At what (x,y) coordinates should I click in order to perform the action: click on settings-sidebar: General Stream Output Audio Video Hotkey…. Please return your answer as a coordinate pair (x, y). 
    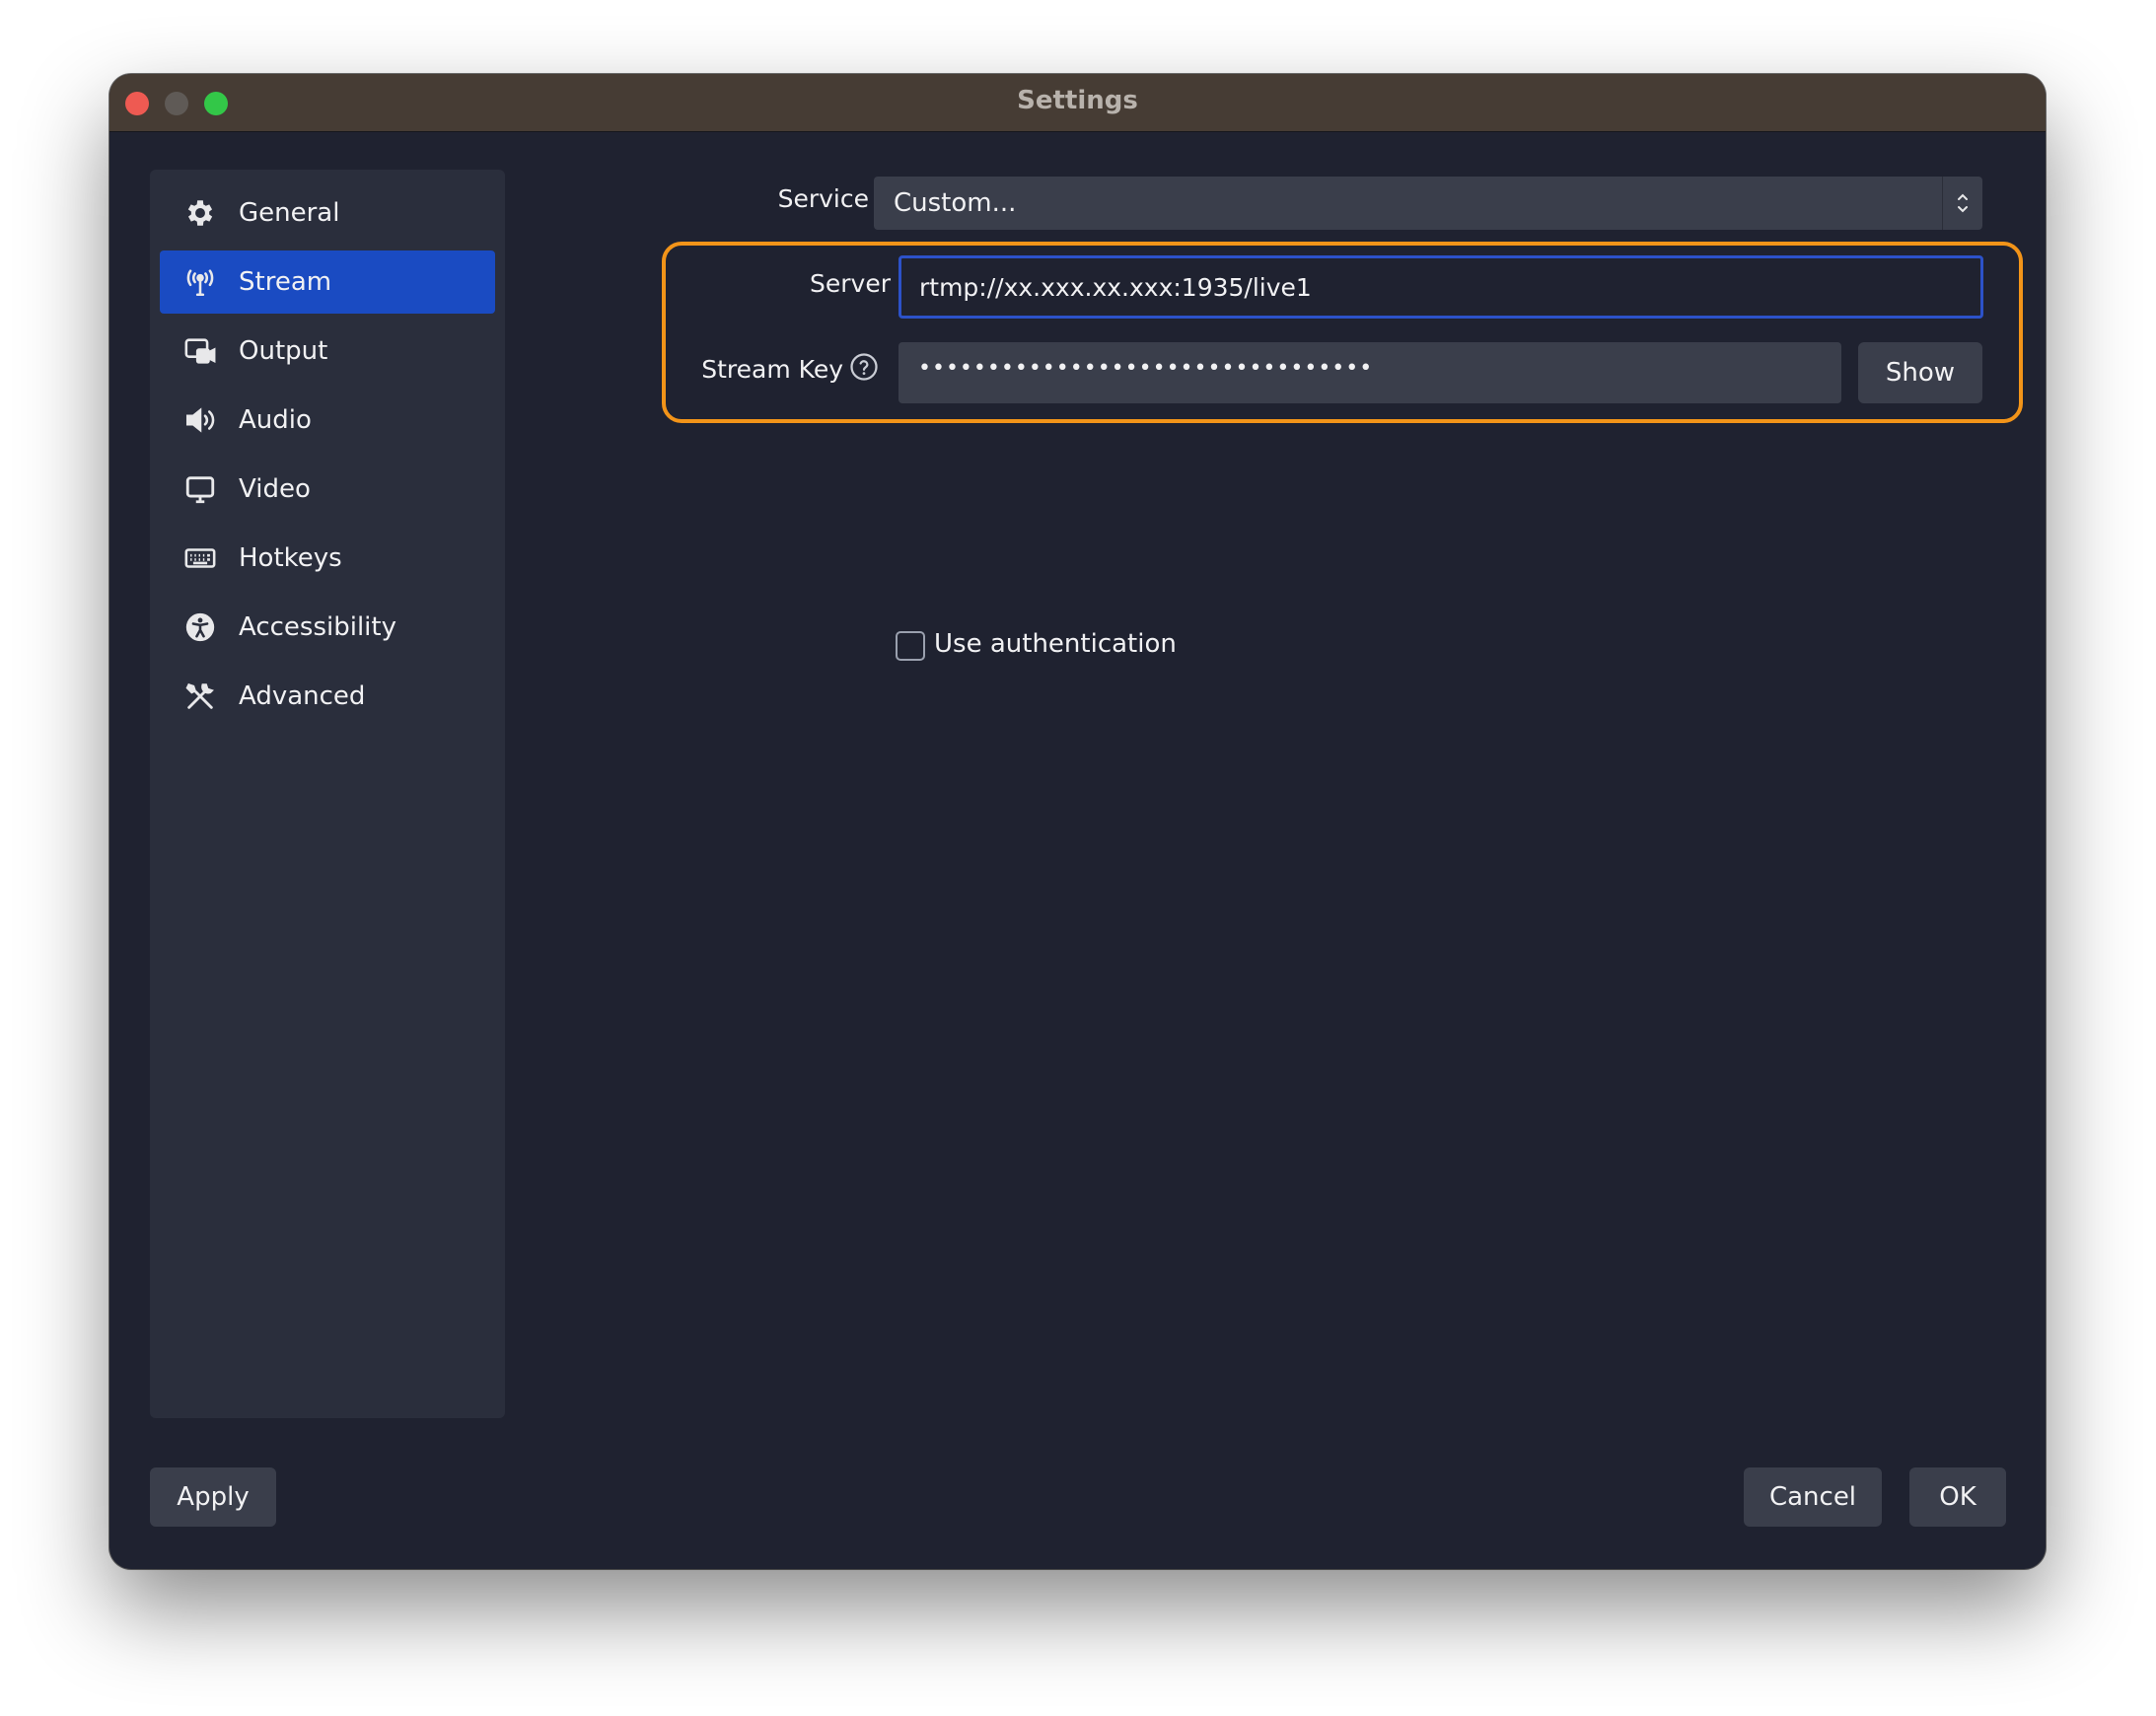
    Looking at the image, I should click on (327, 794).